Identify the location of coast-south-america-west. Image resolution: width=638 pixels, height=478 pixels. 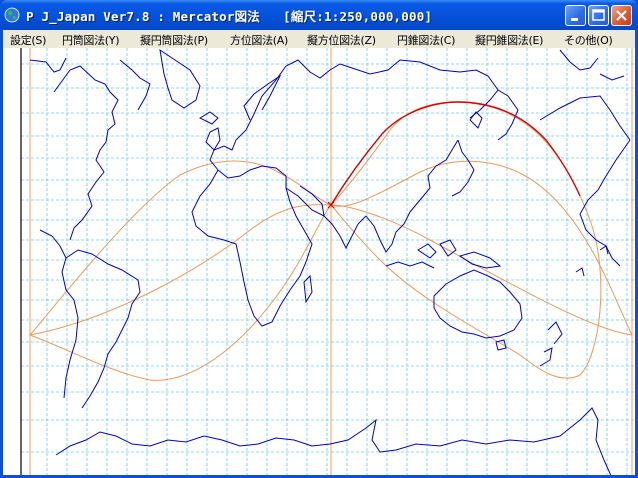
(70, 328).